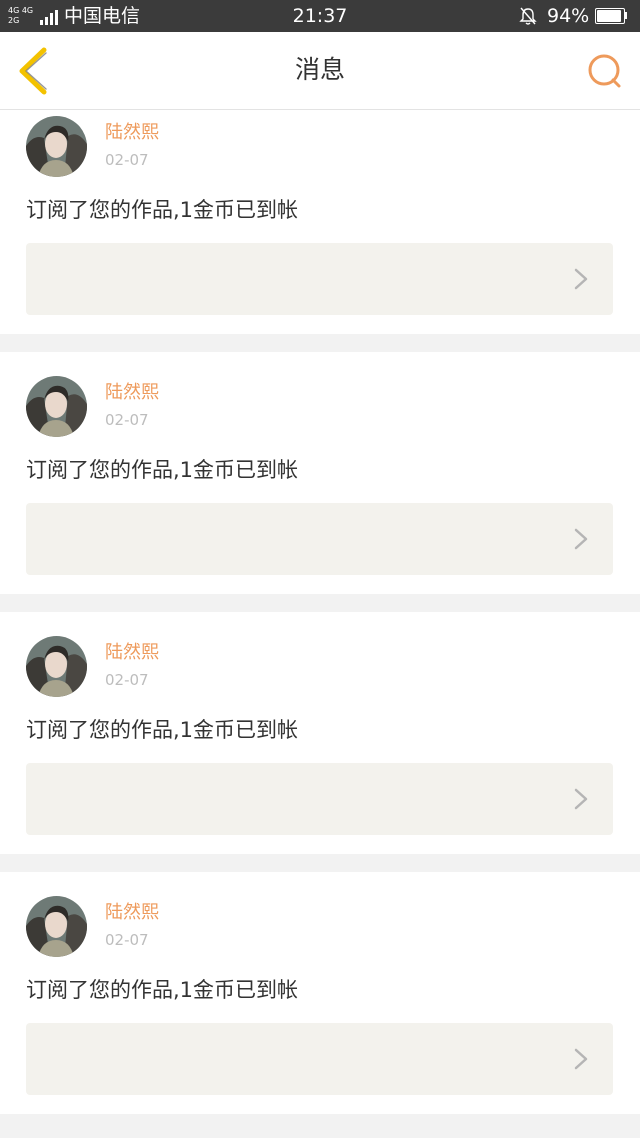 The image size is (640, 1138). I want to click on clock: 21:37, so click(320, 16).